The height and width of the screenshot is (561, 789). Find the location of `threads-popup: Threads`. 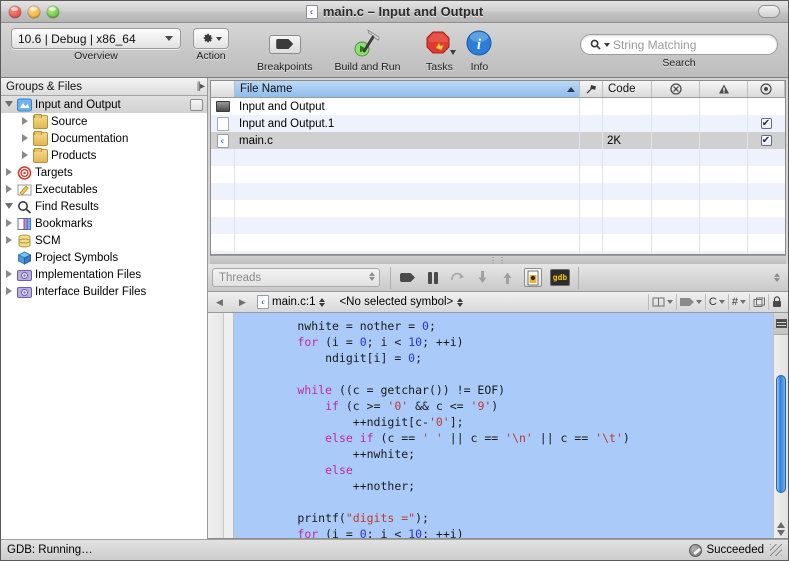

threads-popup: Threads is located at coordinates (296, 277).